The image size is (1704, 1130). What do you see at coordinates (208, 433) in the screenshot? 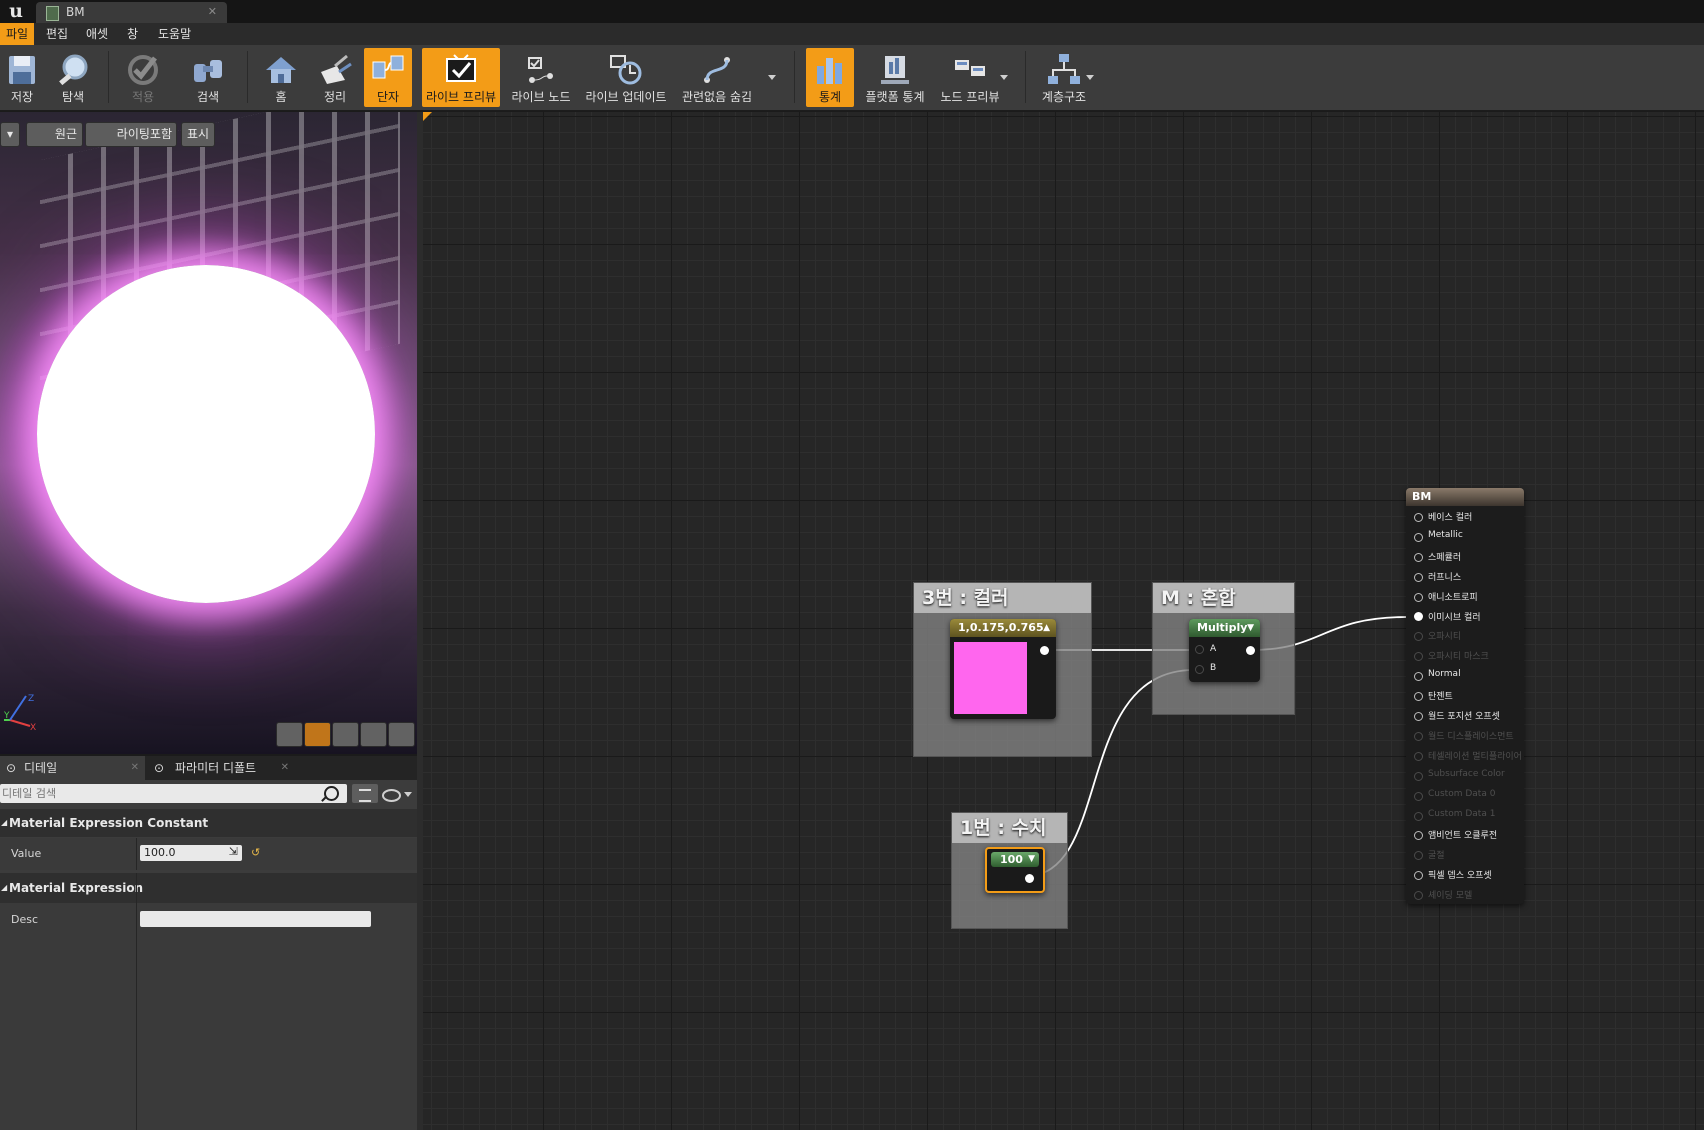
I see `preview-viewport: ▾ 원근 라이팅포함 표시 Y X Z` at bounding box center [208, 433].